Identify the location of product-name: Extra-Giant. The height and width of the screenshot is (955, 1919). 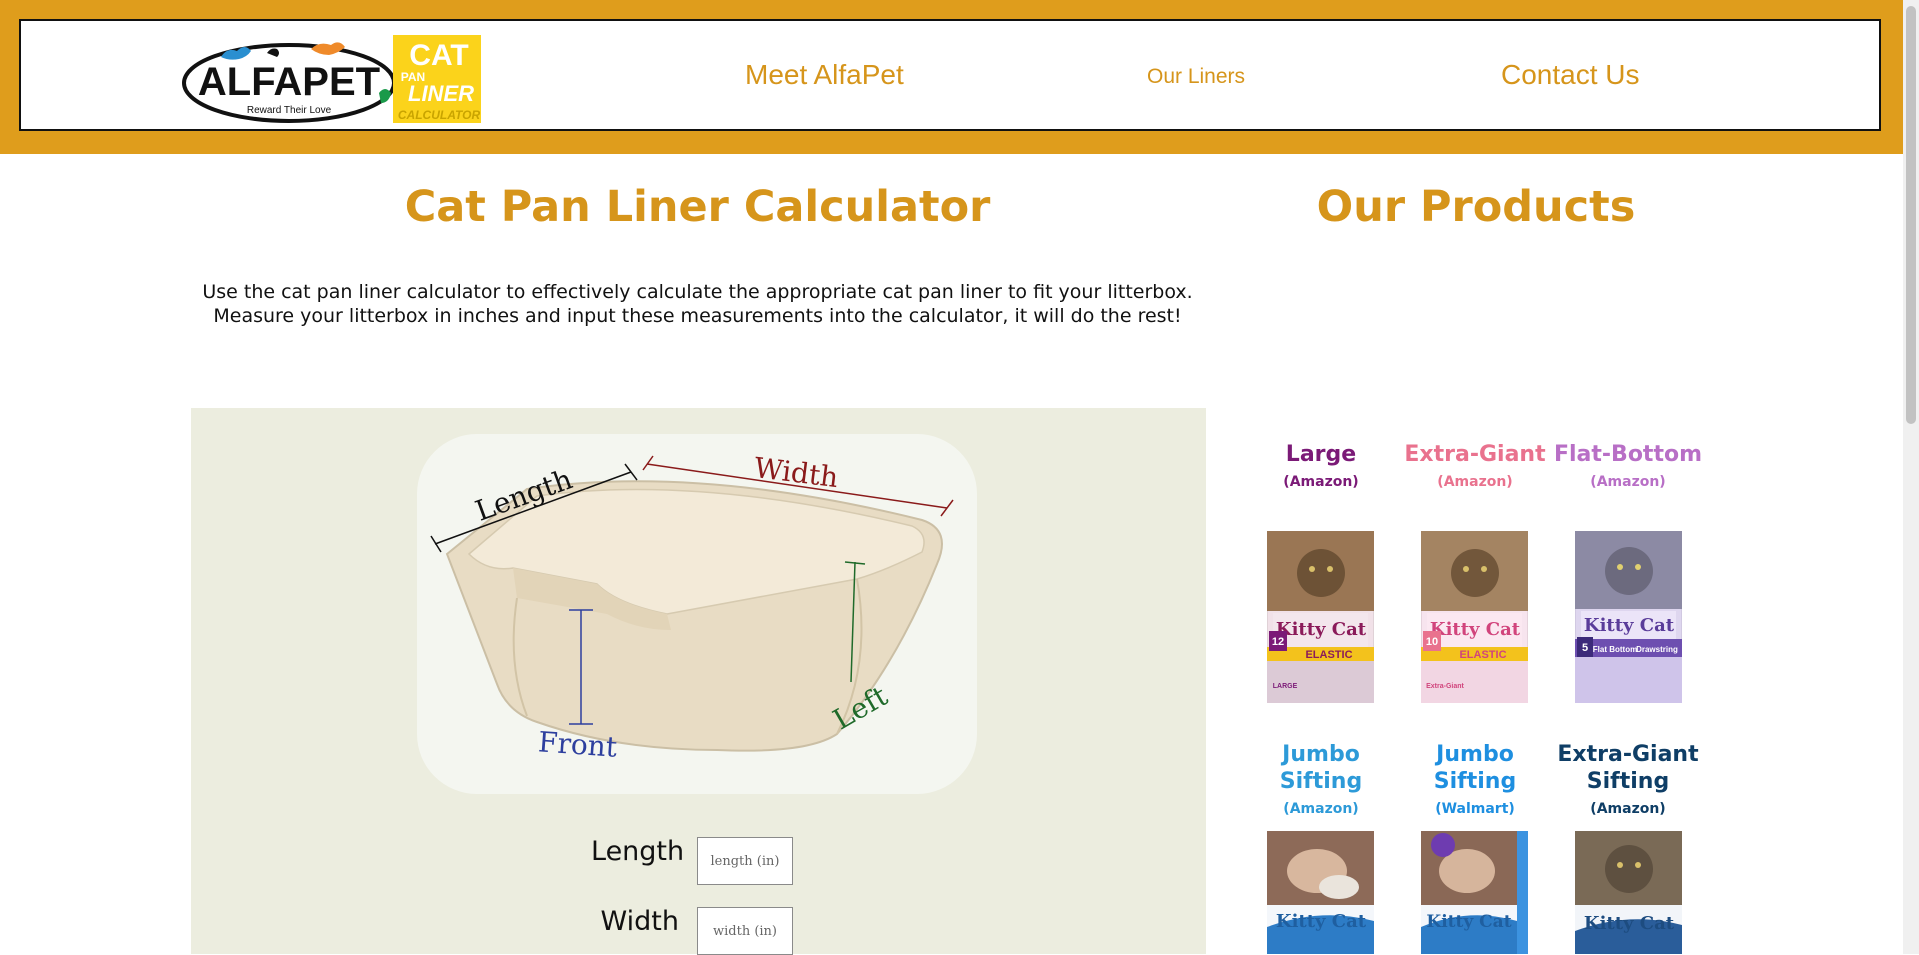
(1475, 454).